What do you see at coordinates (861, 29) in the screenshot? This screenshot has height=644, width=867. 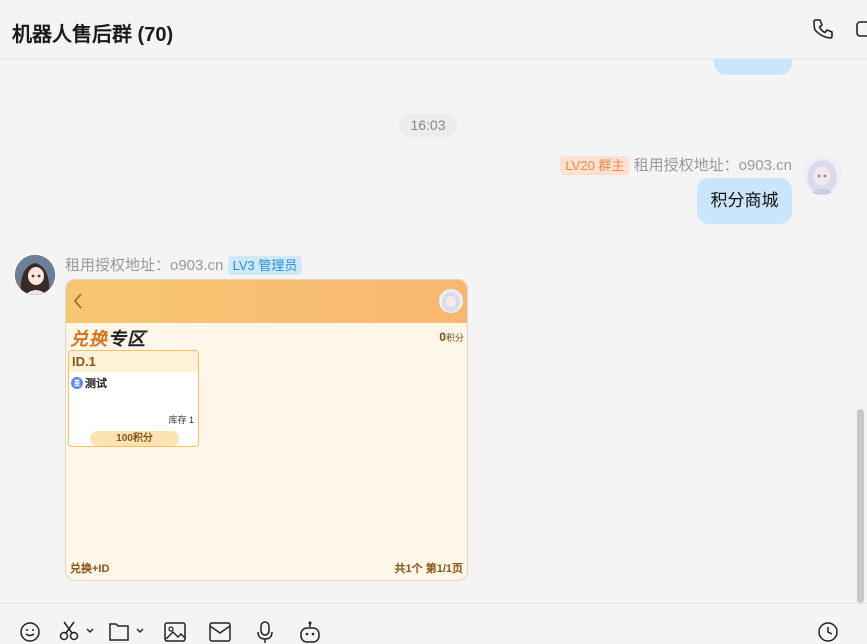 I see `video-call-icon` at bounding box center [861, 29].